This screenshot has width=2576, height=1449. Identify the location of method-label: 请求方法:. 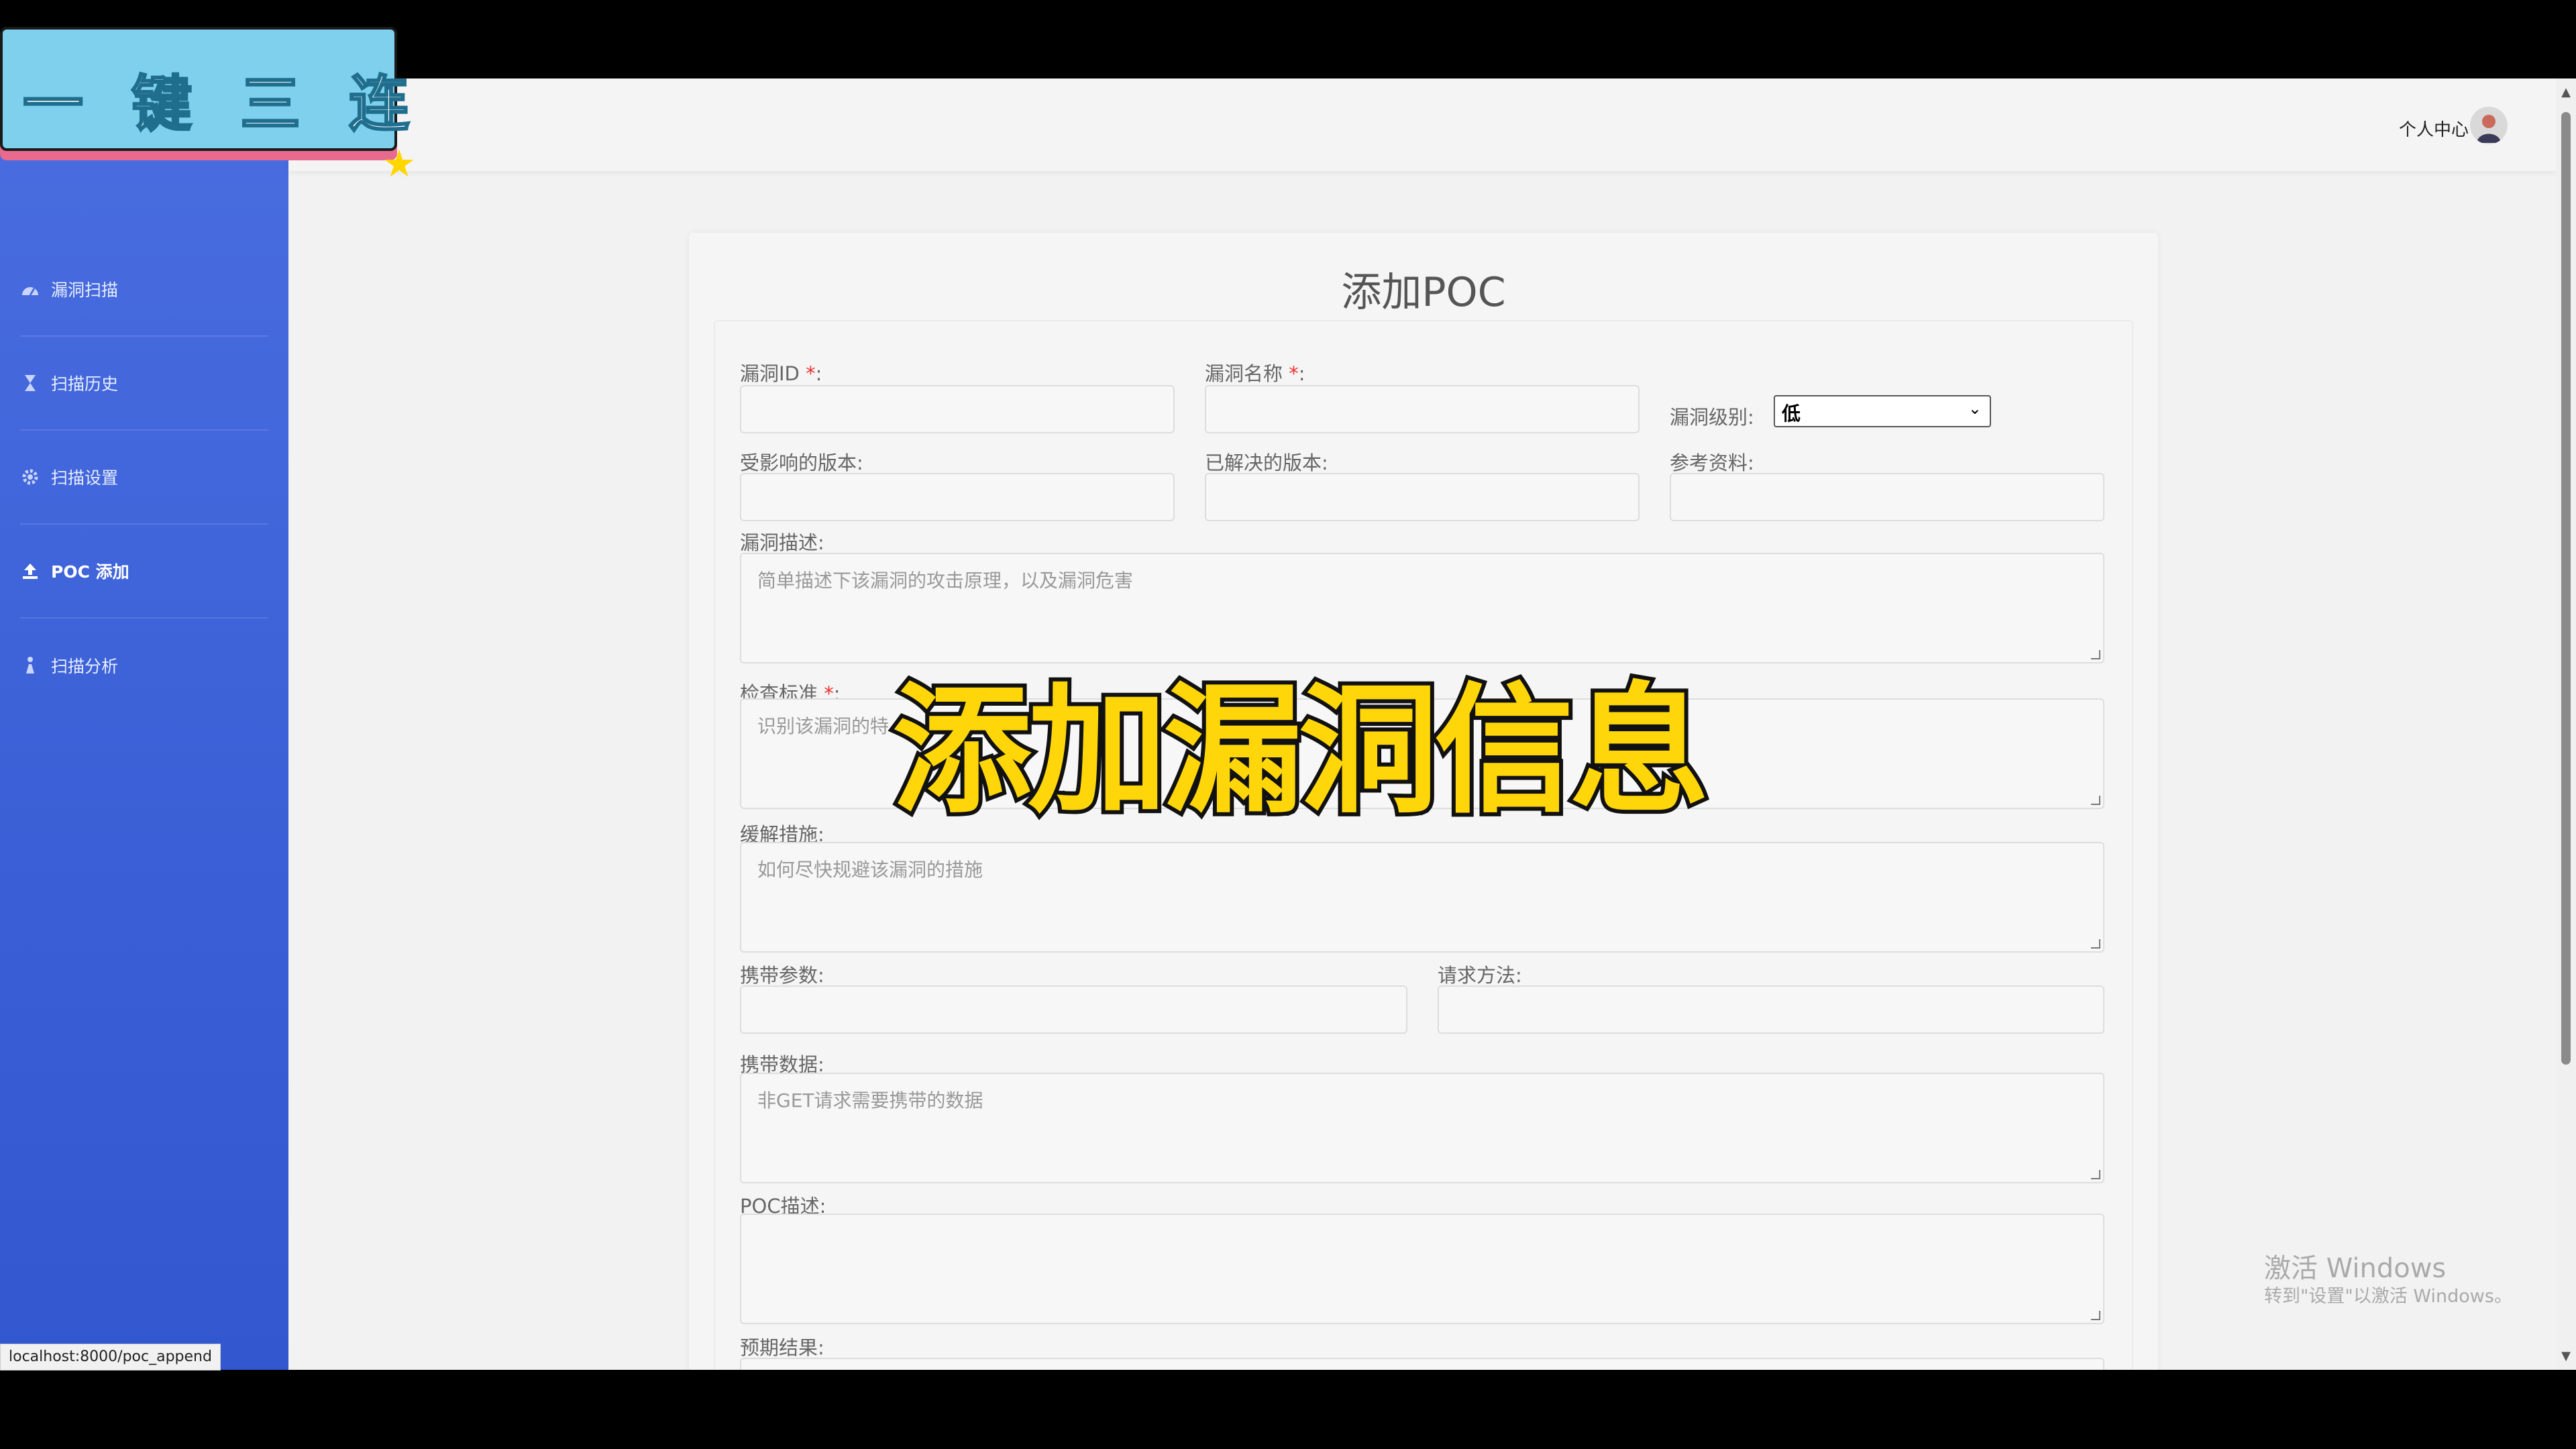
(1480, 975).